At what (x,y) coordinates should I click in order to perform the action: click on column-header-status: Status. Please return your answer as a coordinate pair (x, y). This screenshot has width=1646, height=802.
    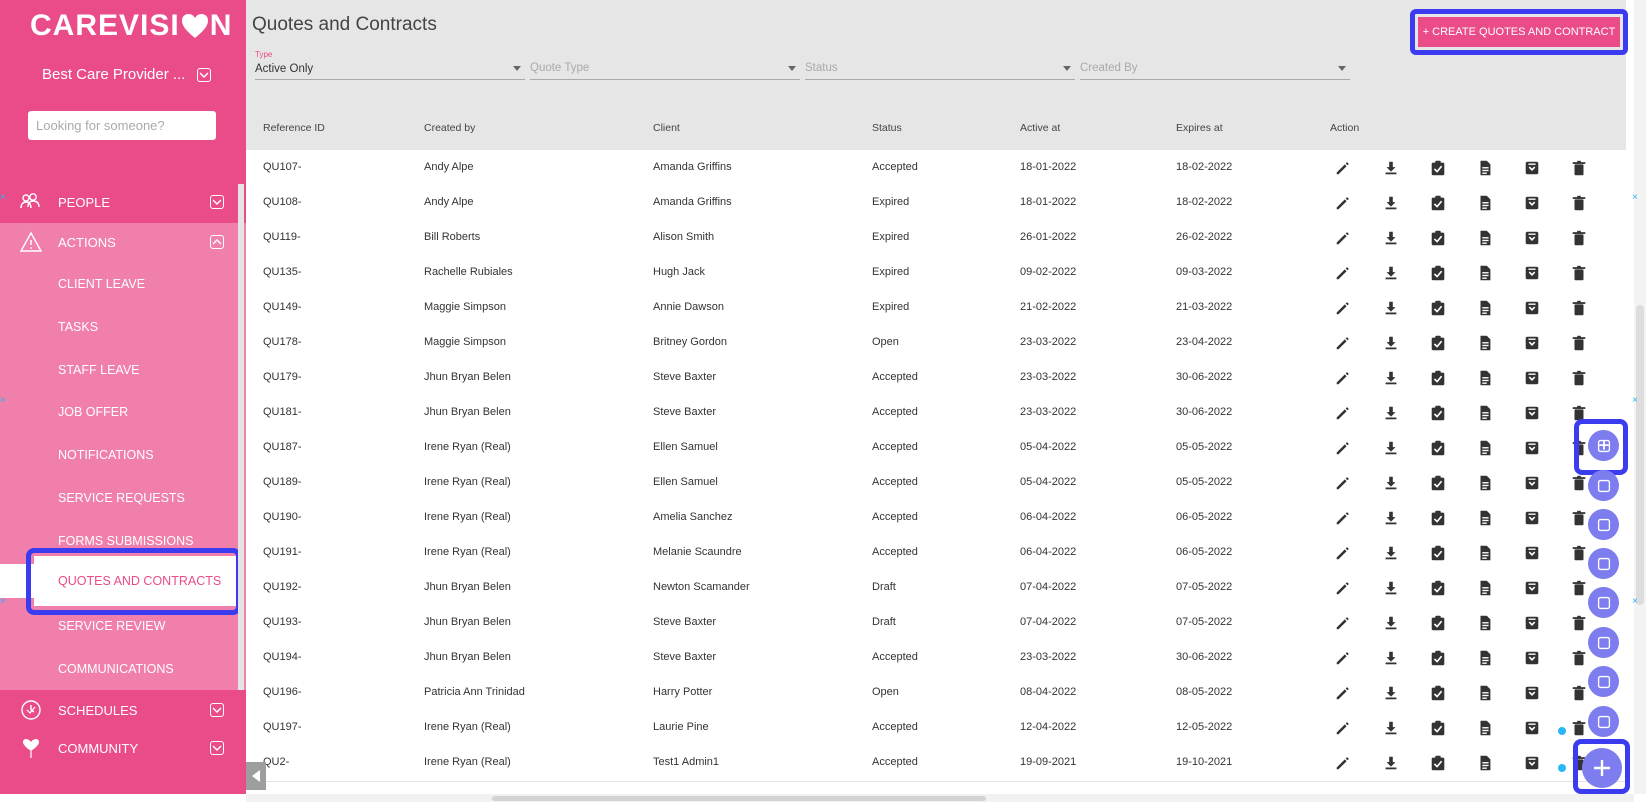
    Looking at the image, I should click on (887, 128).